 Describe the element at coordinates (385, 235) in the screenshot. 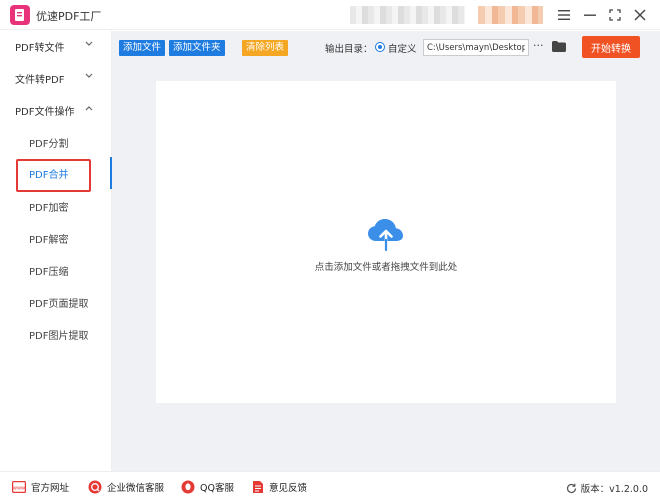

I see `cloud-upload-icon` at that location.